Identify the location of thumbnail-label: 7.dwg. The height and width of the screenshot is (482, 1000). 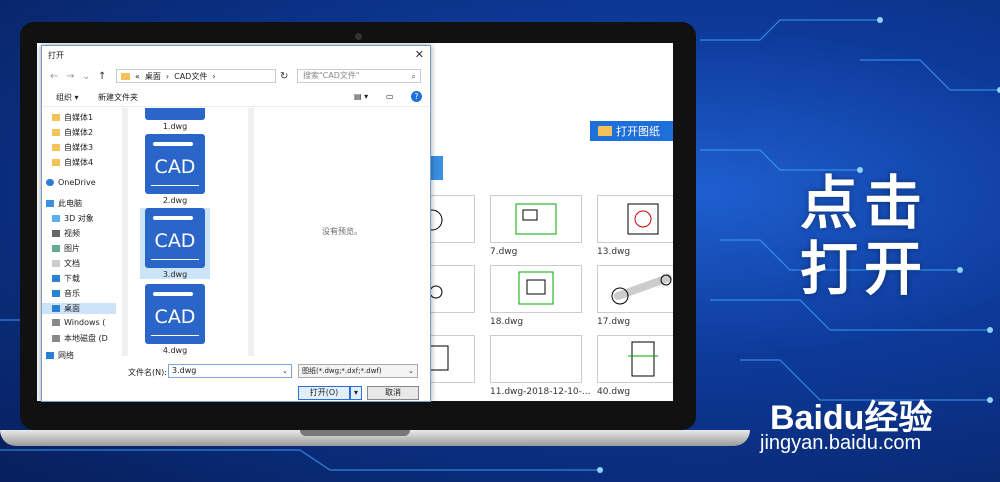
(504, 252).